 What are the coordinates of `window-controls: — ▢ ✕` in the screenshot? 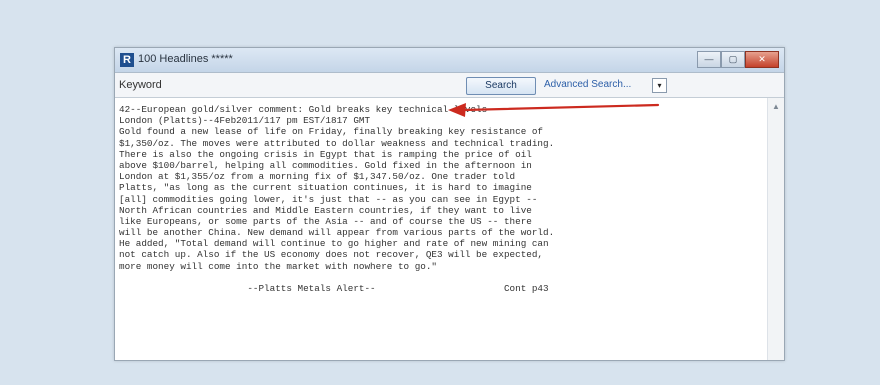 It's located at (738, 59).